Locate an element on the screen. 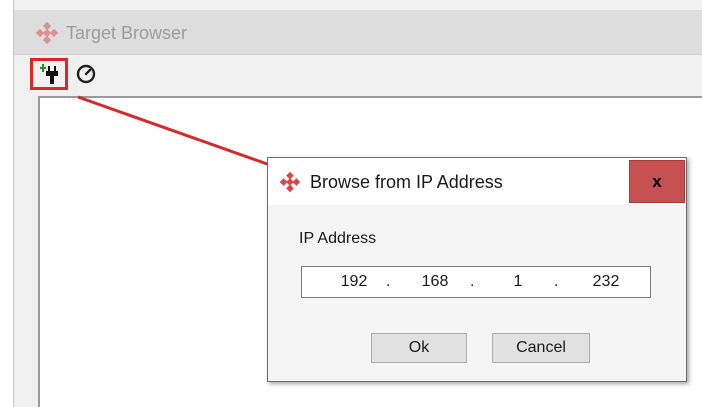 This screenshot has width=702, height=407. target-browser-toolbar is located at coordinates (358, 75).